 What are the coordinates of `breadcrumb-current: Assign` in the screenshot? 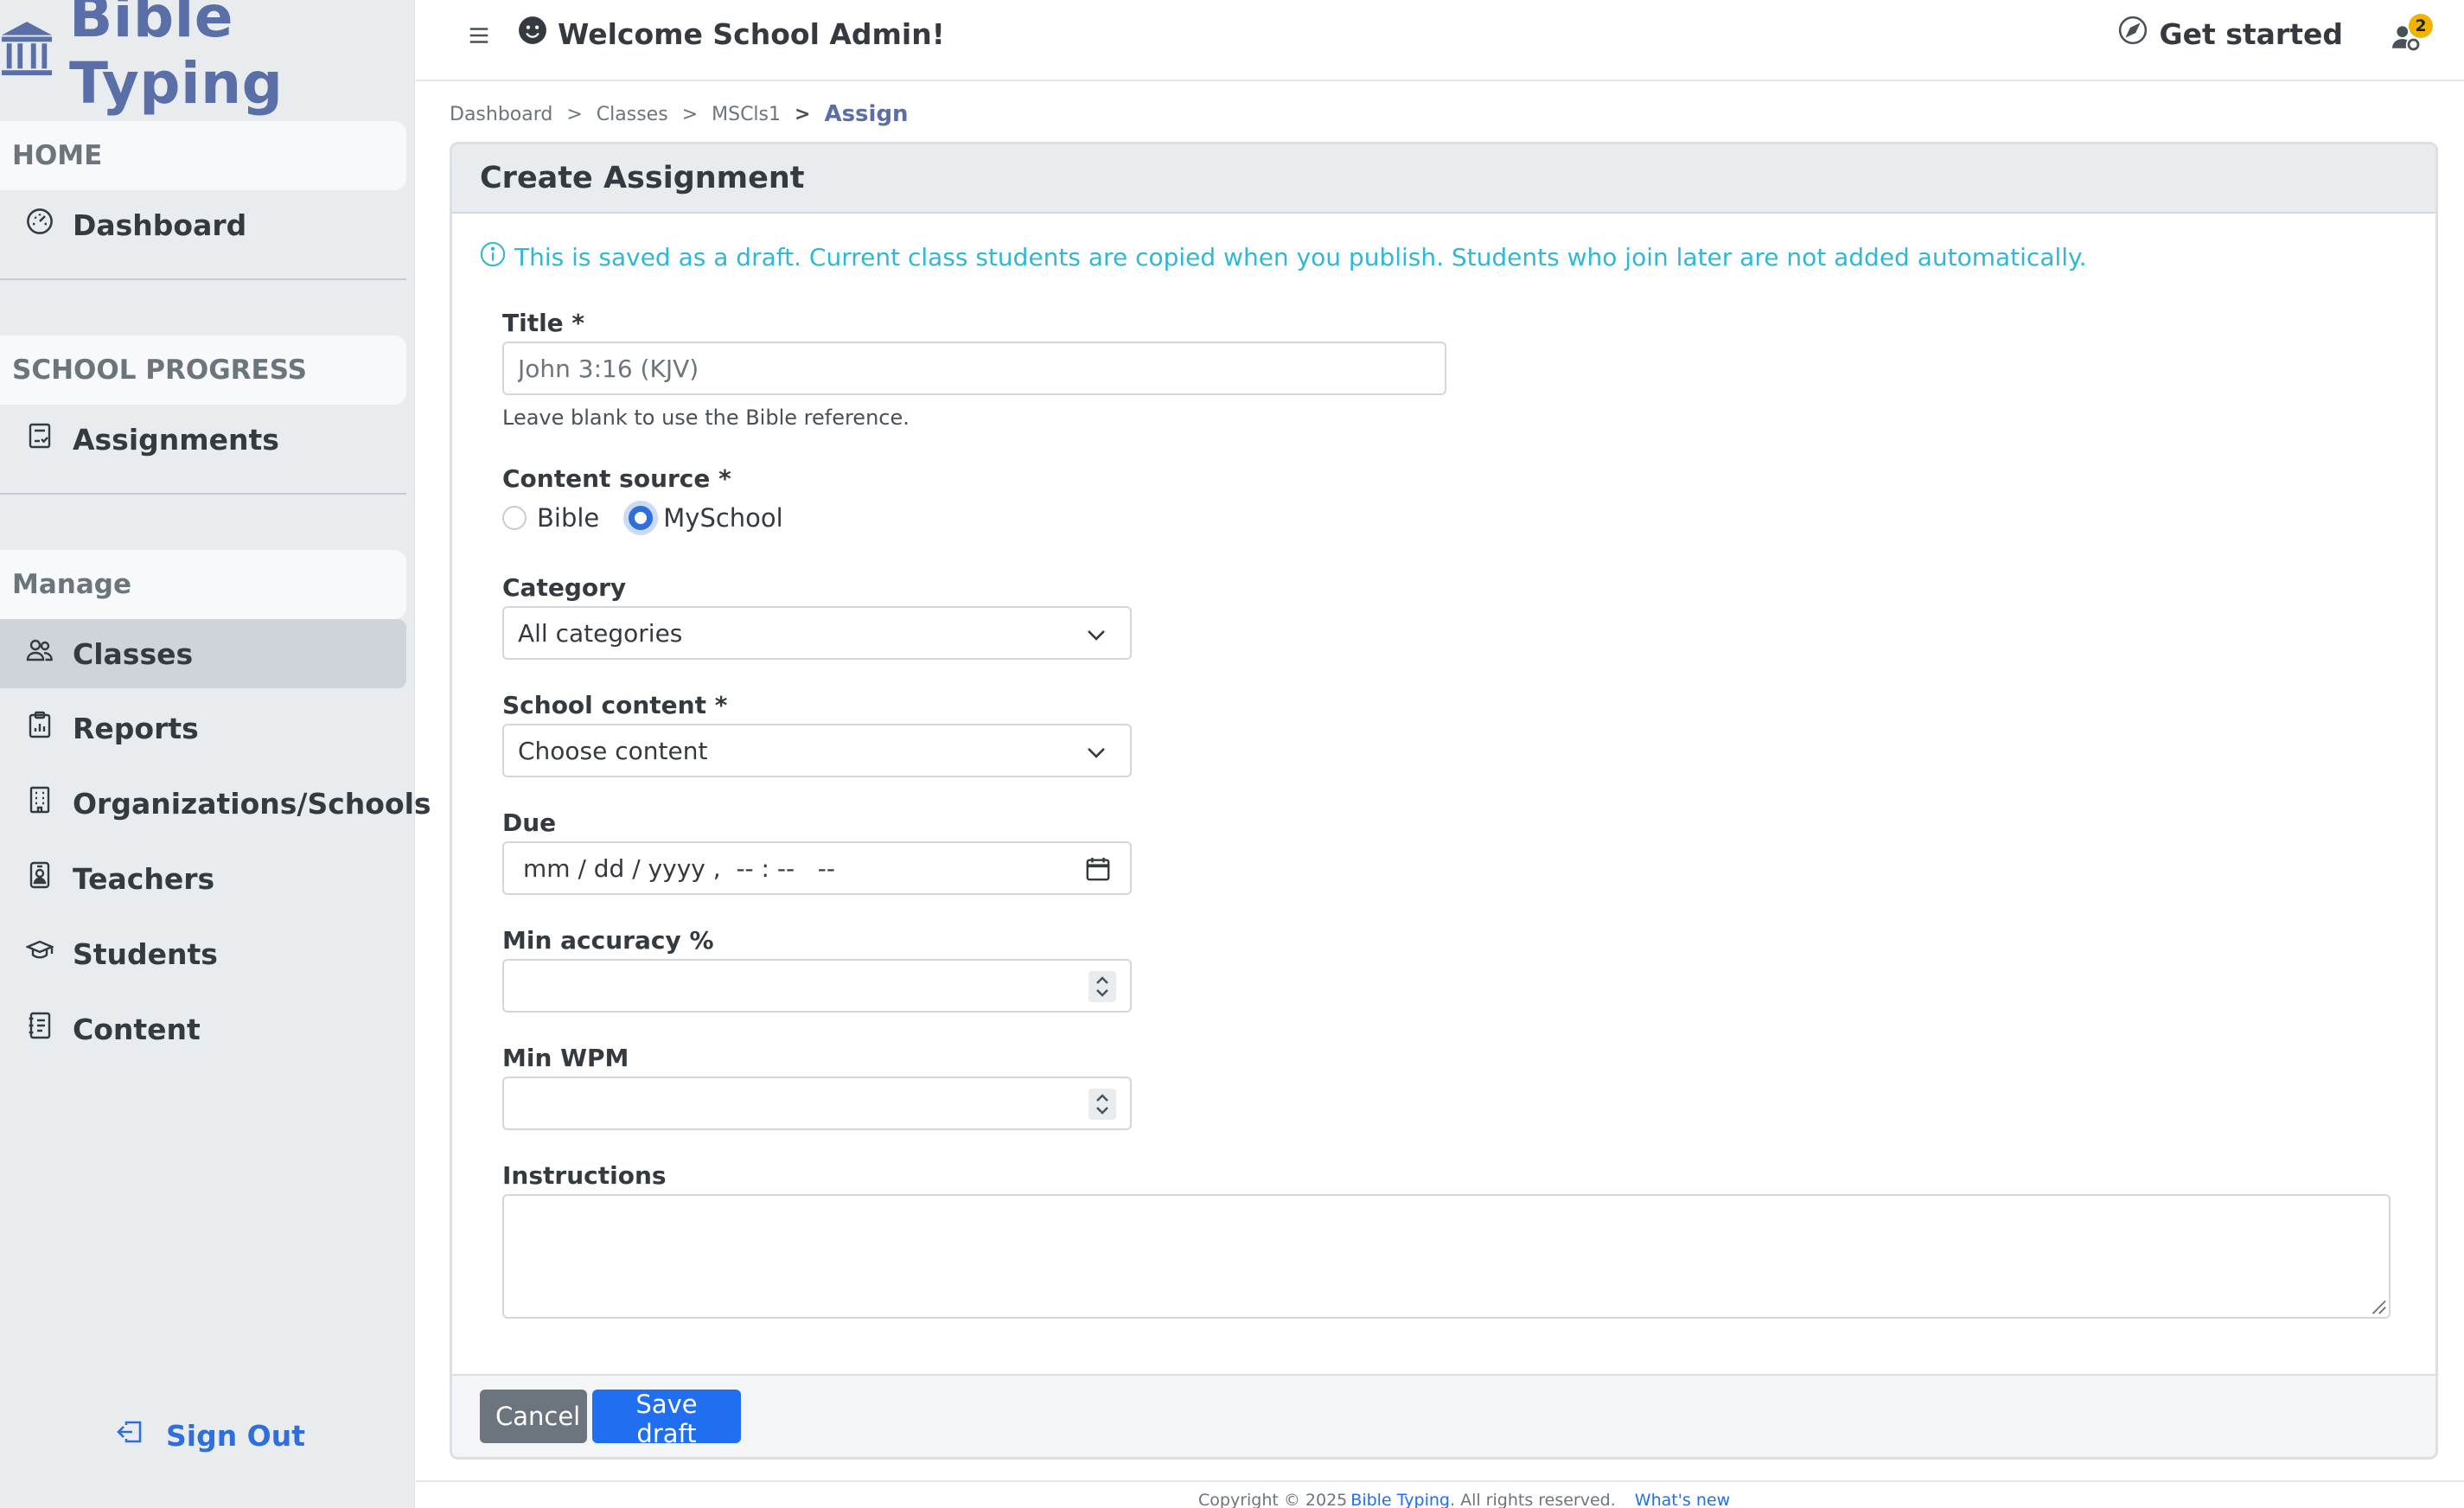 It's located at (866, 114).